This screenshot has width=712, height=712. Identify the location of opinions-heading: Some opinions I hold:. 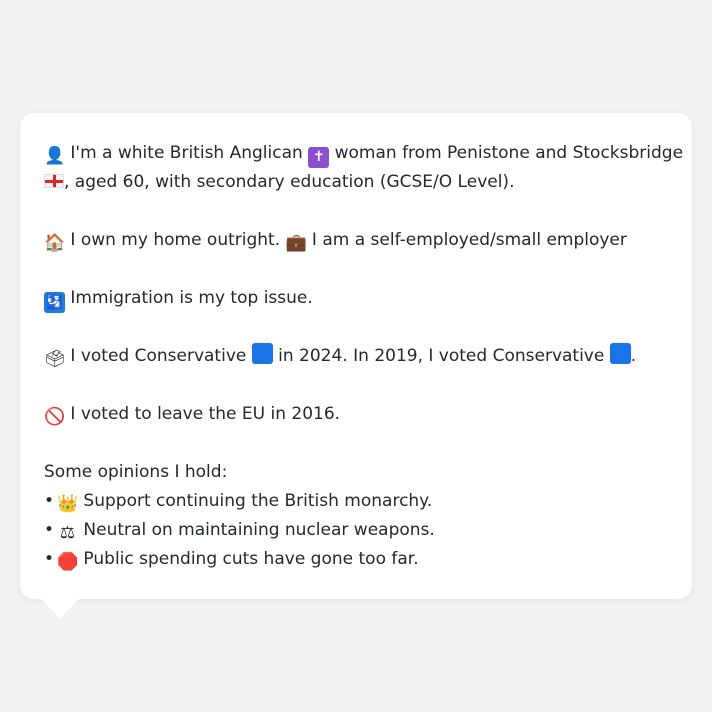
(136, 472).